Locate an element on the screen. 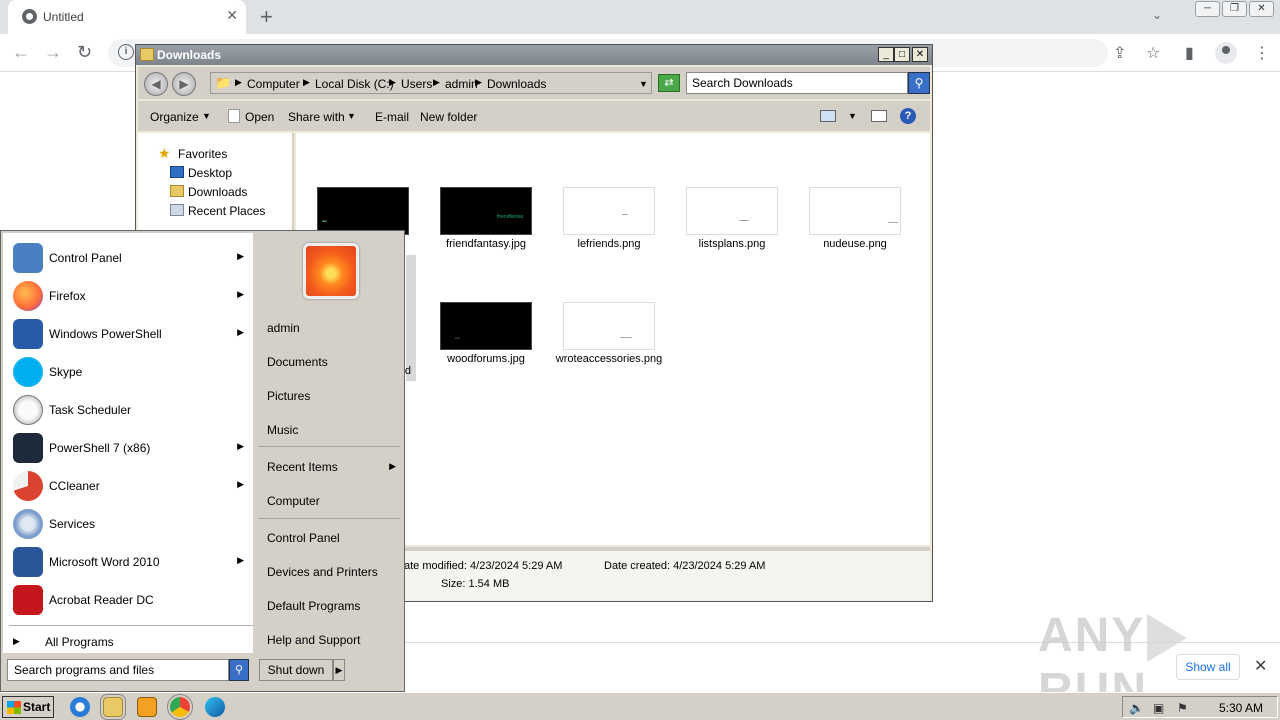 This screenshot has width=1280, height=720. program-windows-powershell: Windows PowerShell ▶ is located at coordinates (128, 334).